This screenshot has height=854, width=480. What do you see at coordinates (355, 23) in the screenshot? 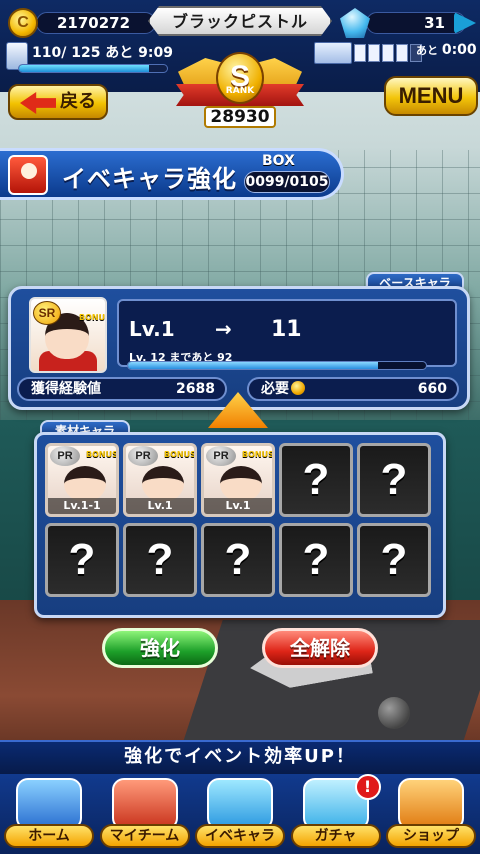
I see `diamond-icon` at bounding box center [355, 23].